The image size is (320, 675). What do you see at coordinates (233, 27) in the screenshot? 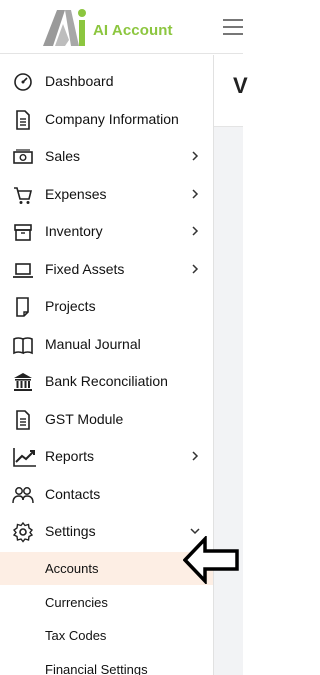
I see `hamburger-icon` at bounding box center [233, 27].